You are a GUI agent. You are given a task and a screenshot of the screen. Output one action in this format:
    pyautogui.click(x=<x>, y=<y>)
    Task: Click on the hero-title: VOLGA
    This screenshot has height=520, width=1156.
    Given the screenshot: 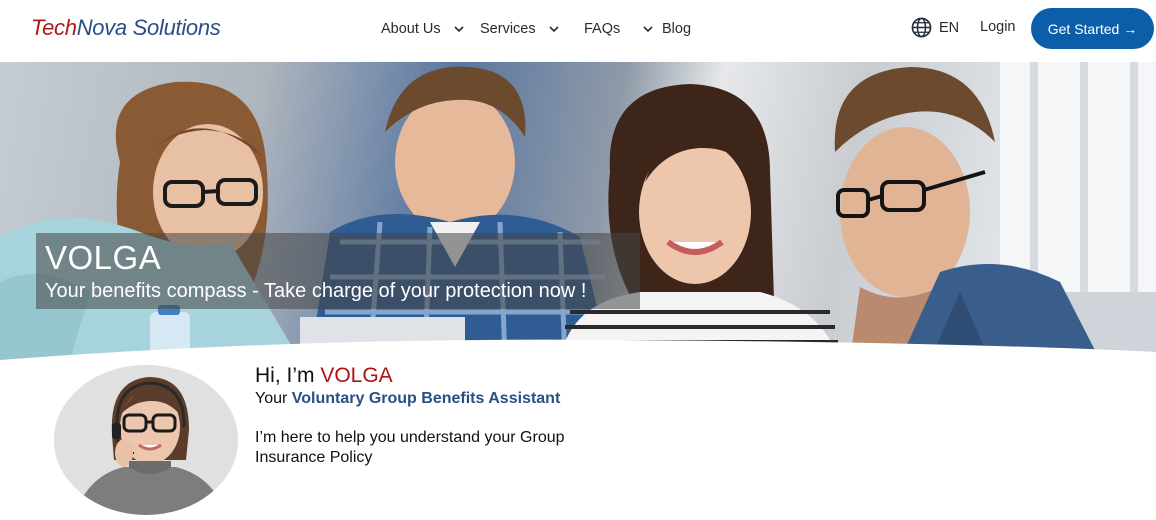 What is the action you would take?
    pyautogui.click(x=103, y=257)
    